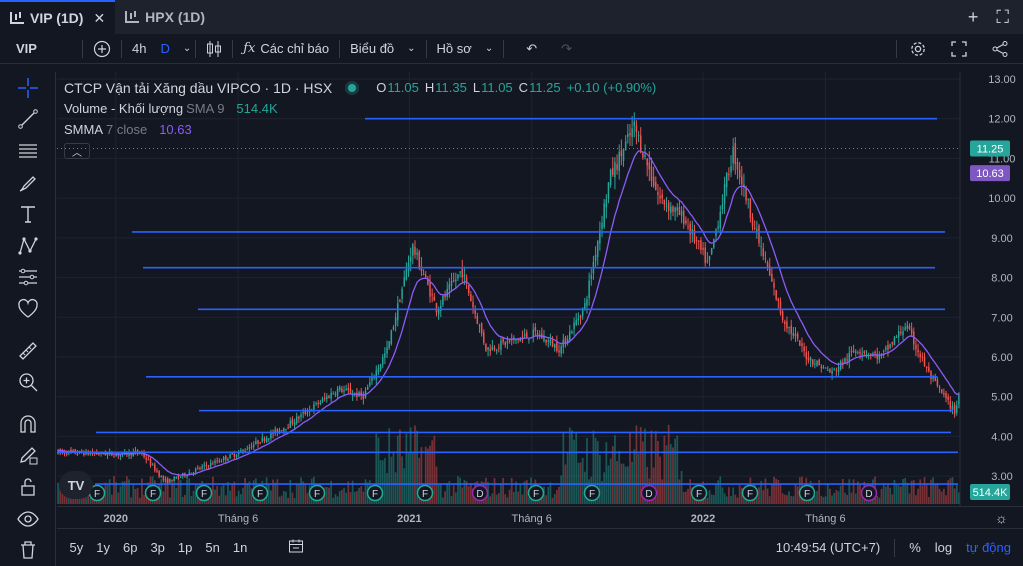 This screenshot has height=566, width=1023. I want to click on auto-scale-toggle: tự động, so click(988, 547).